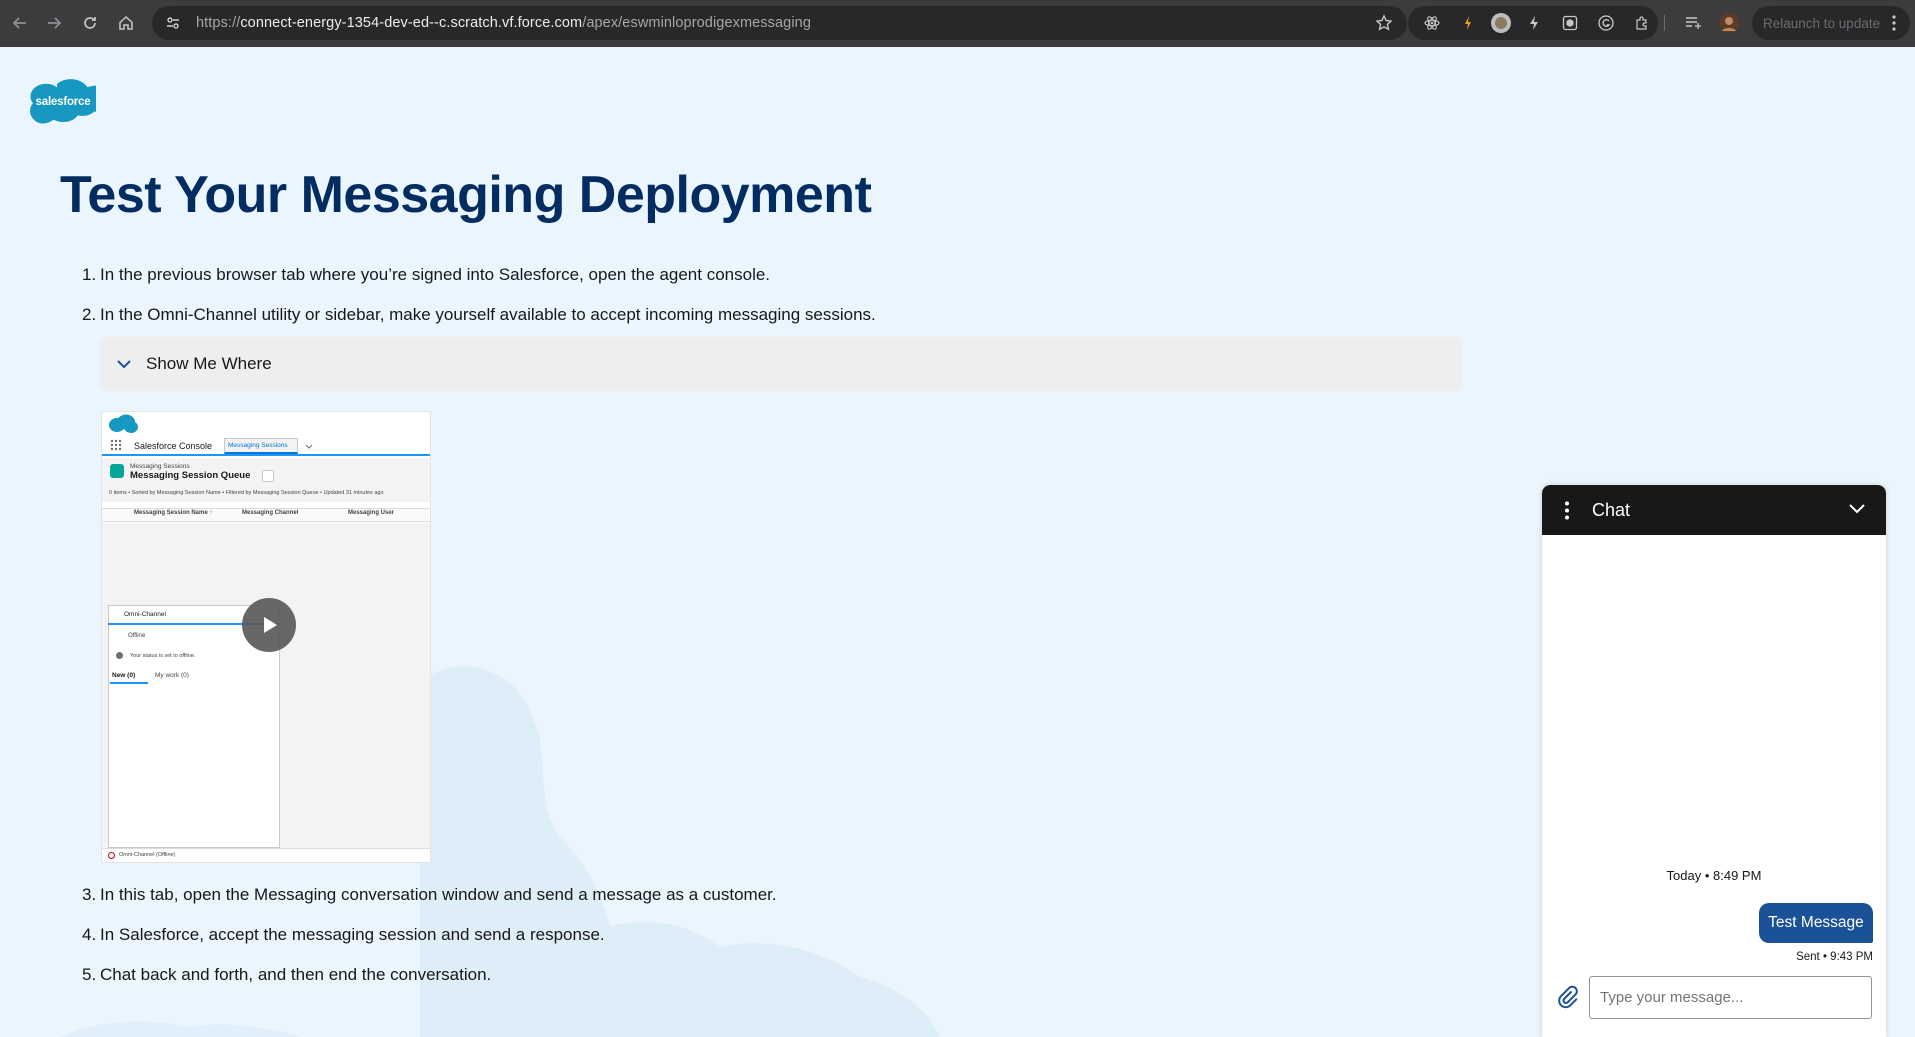  What do you see at coordinates (1693, 23) in the screenshot?
I see `reading-list-icon` at bounding box center [1693, 23].